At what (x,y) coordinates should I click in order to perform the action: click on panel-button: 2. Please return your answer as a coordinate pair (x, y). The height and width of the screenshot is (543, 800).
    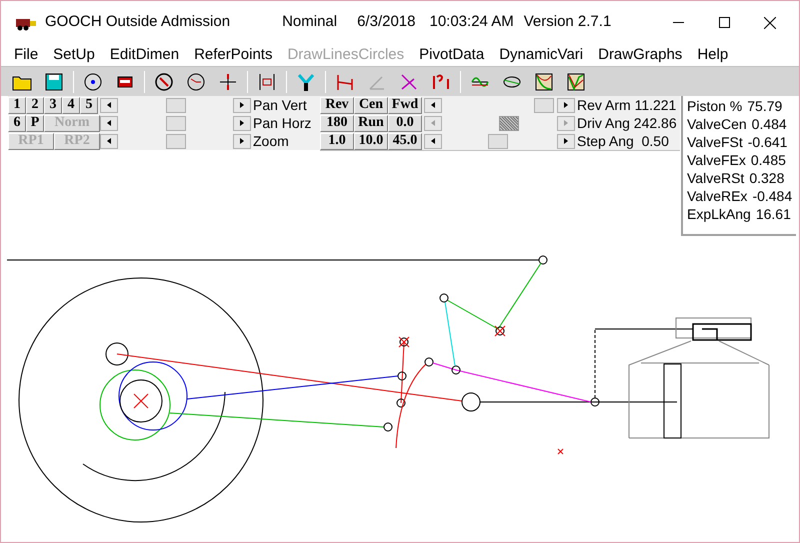
    Looking at the image, I should click on (35, 105).